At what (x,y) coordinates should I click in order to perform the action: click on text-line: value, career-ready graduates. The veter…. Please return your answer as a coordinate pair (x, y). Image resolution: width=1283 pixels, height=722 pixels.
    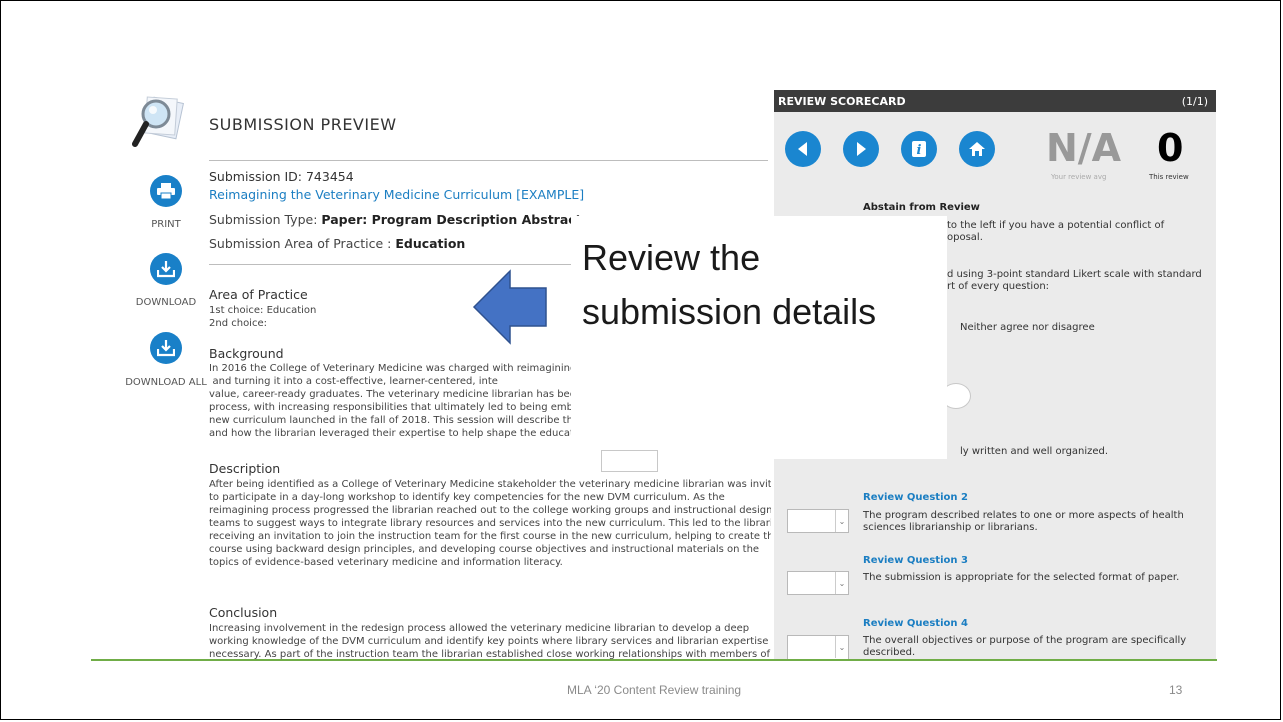
    Looking at the image, I should click on (394, 394).